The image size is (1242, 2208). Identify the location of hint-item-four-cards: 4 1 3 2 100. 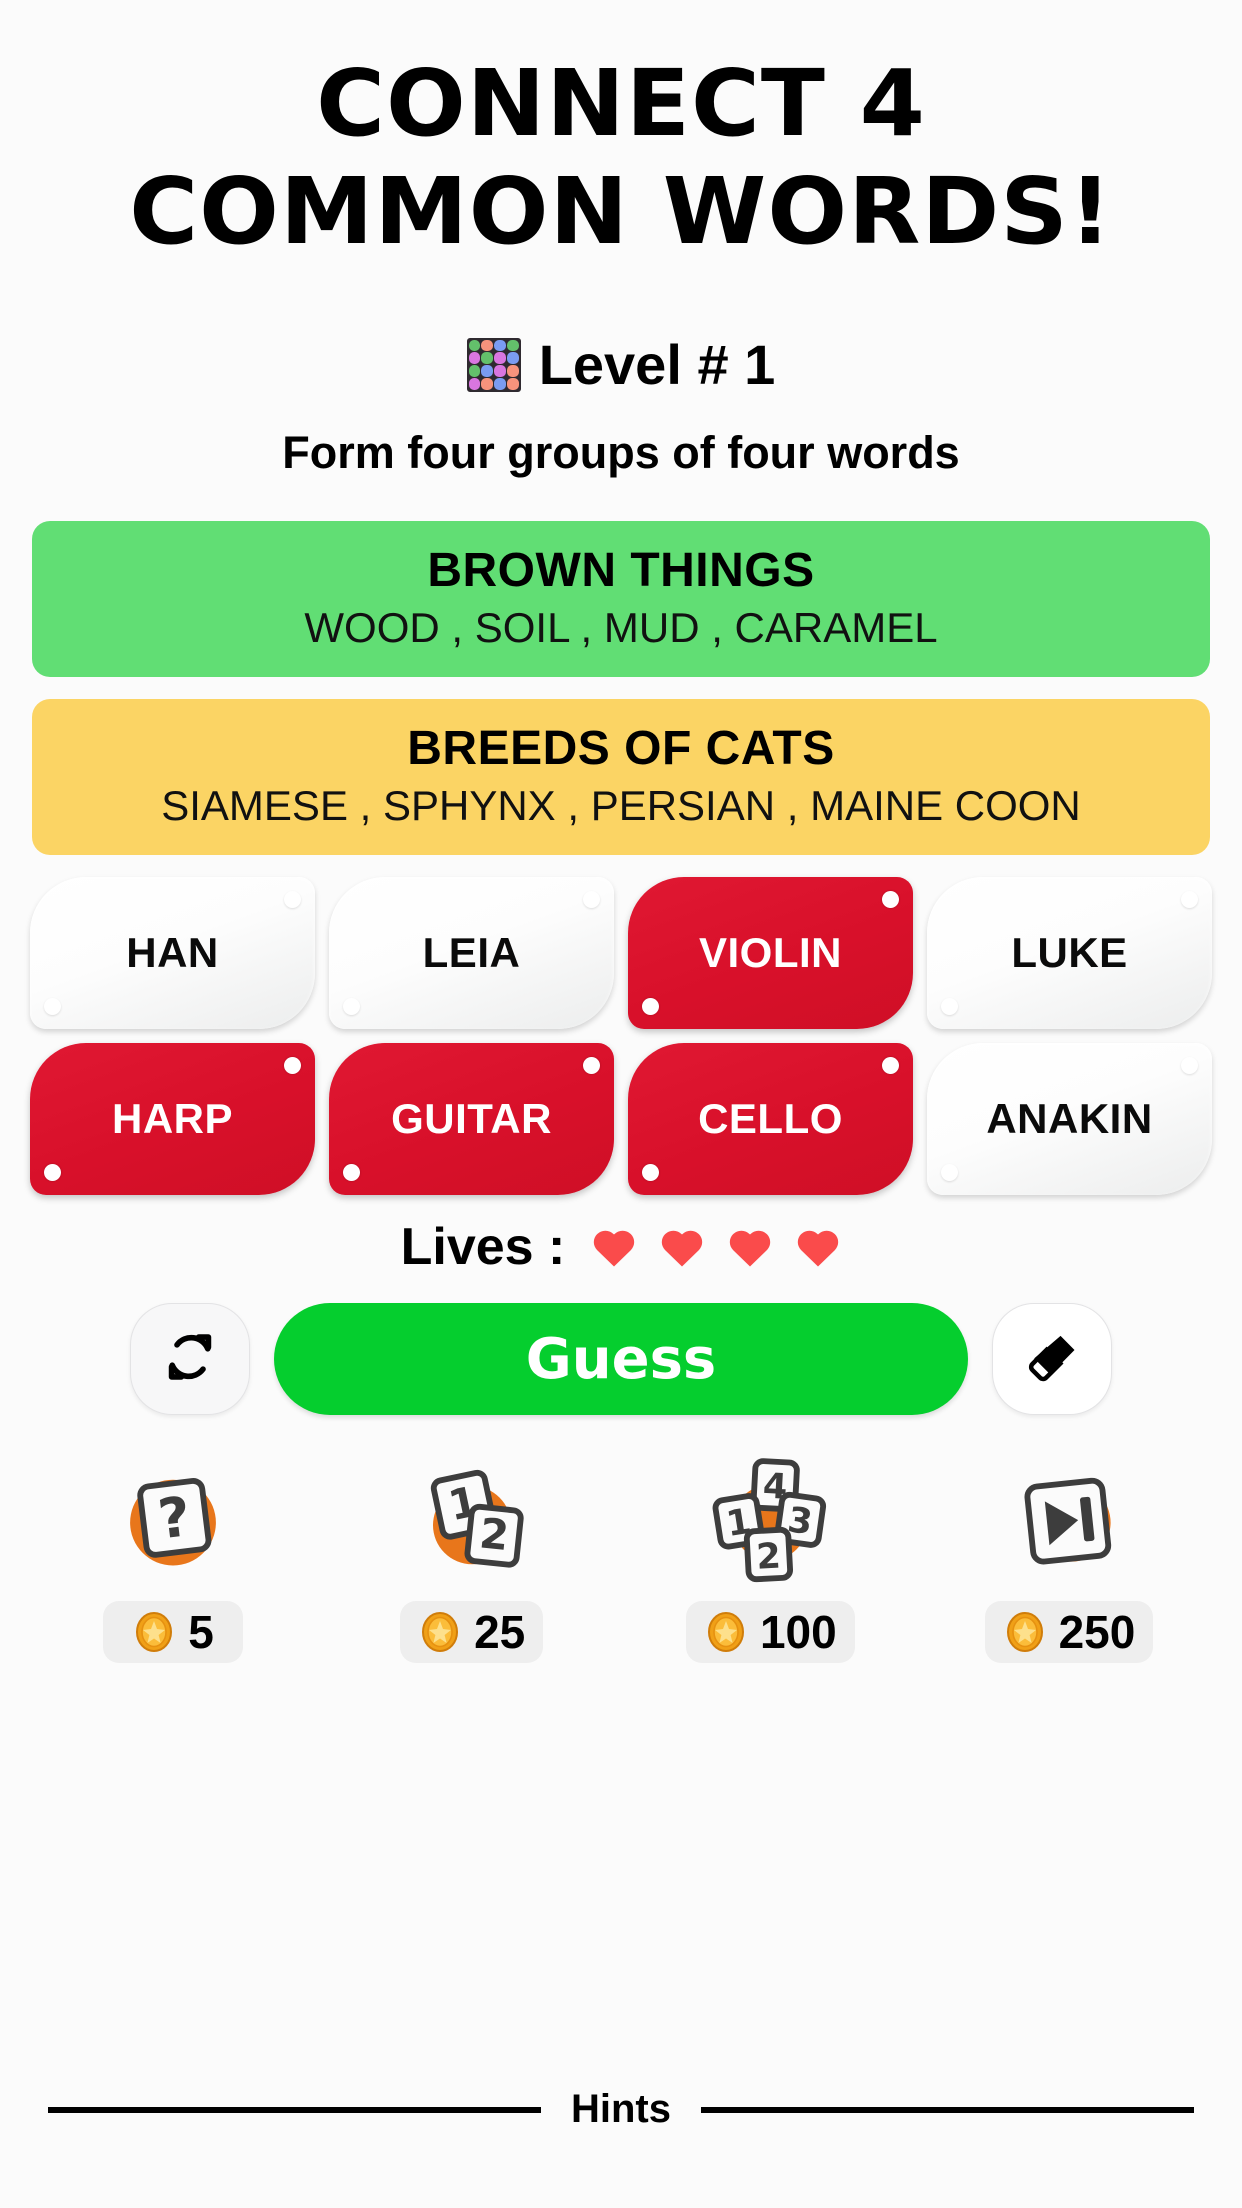
(770, 1559).